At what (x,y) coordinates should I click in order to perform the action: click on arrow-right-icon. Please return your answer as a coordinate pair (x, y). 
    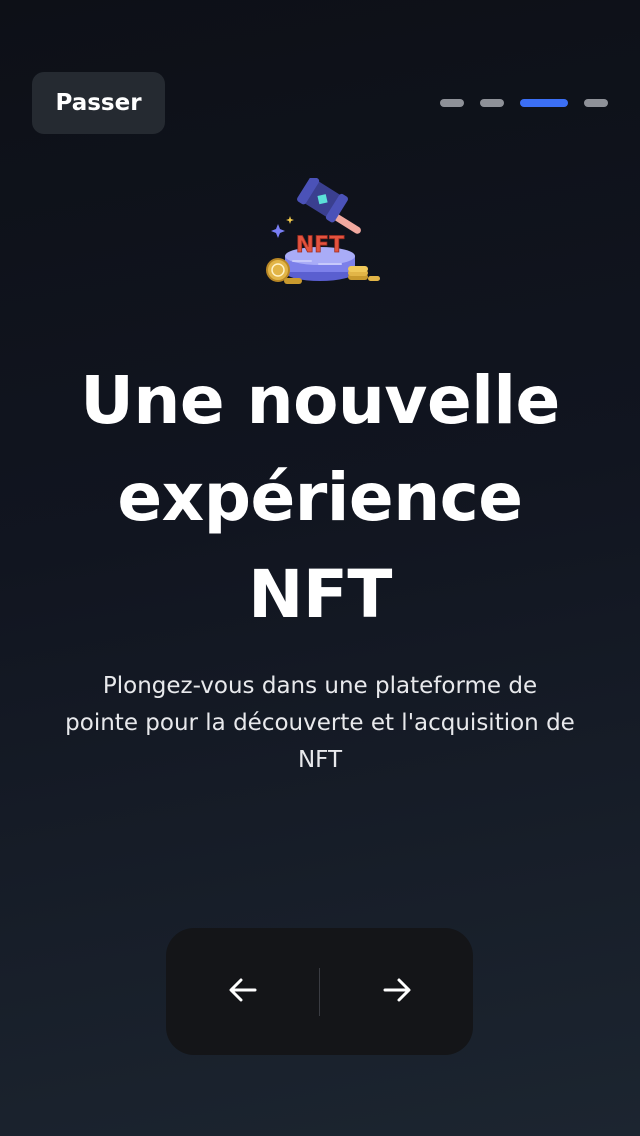
    Looking at the image, I should click on (397, 992).